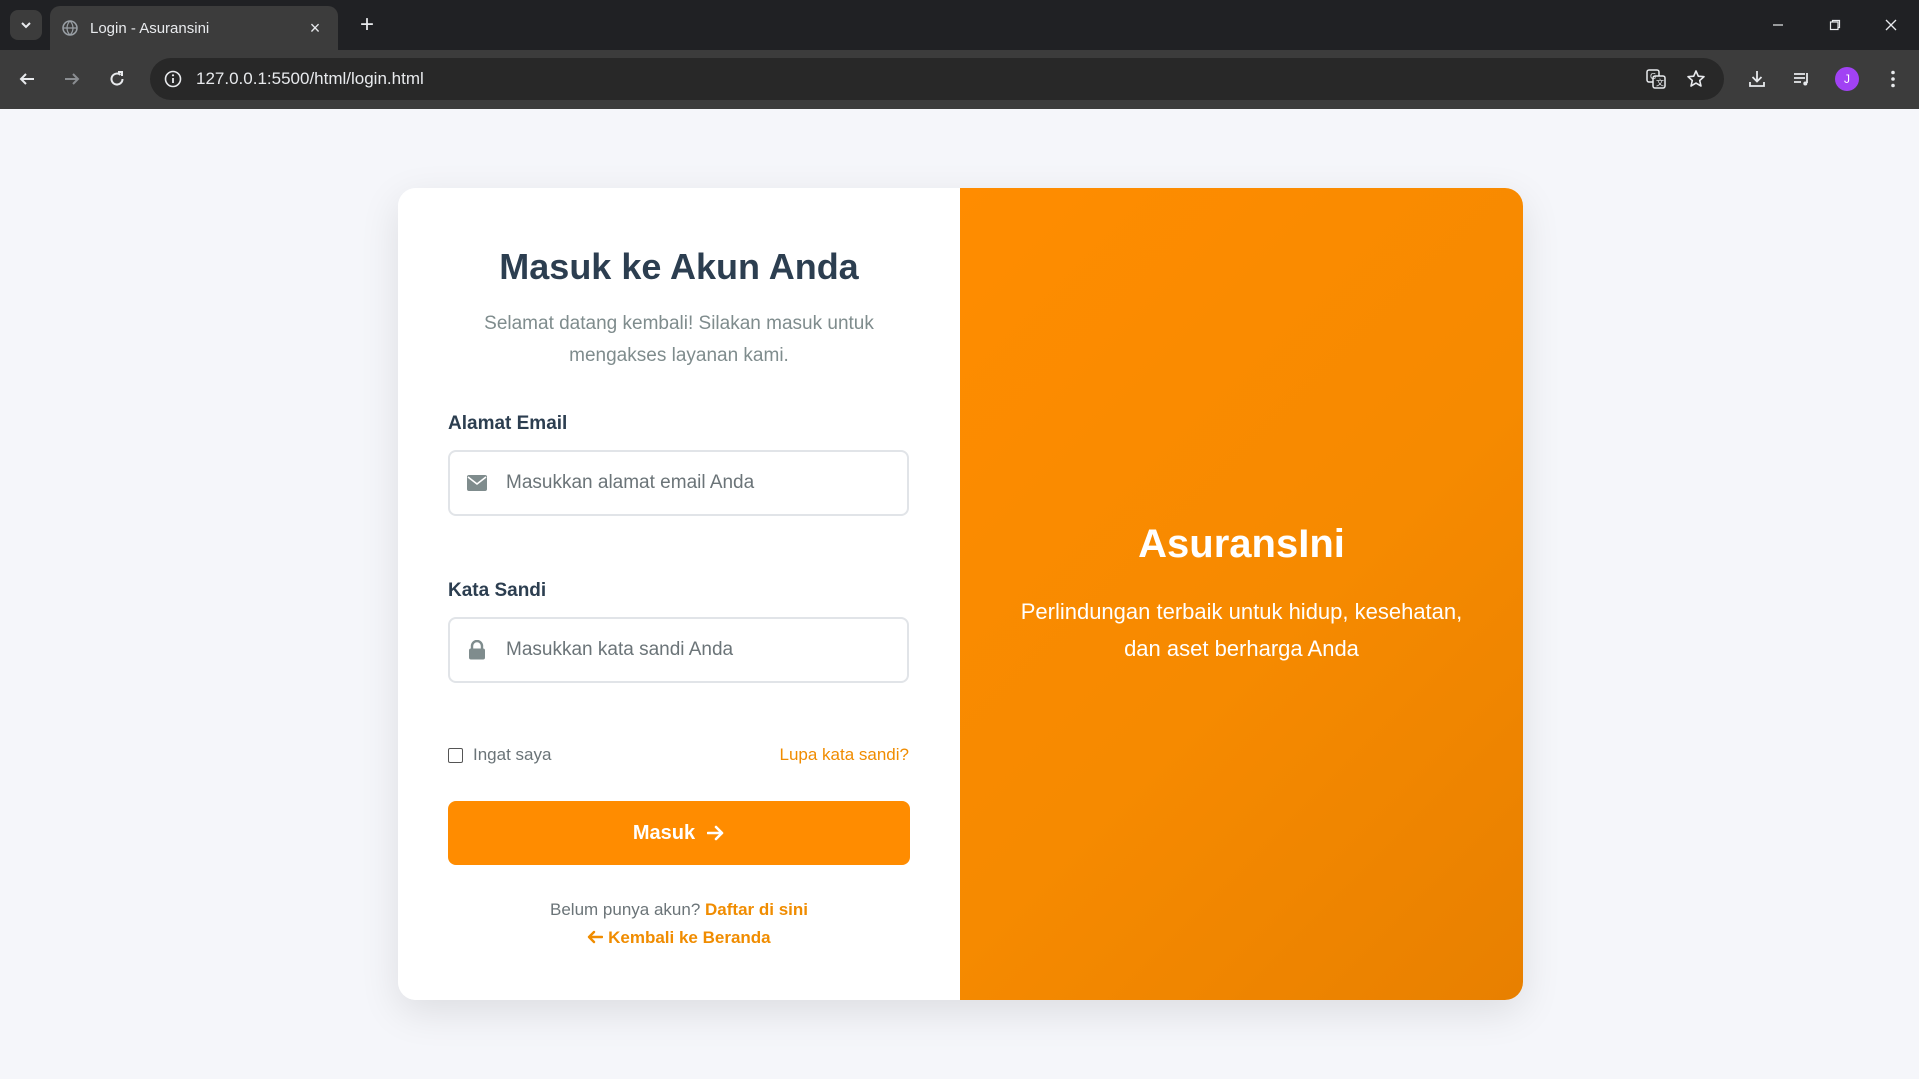  I want to click on downloads-button, so click(1757, 79).